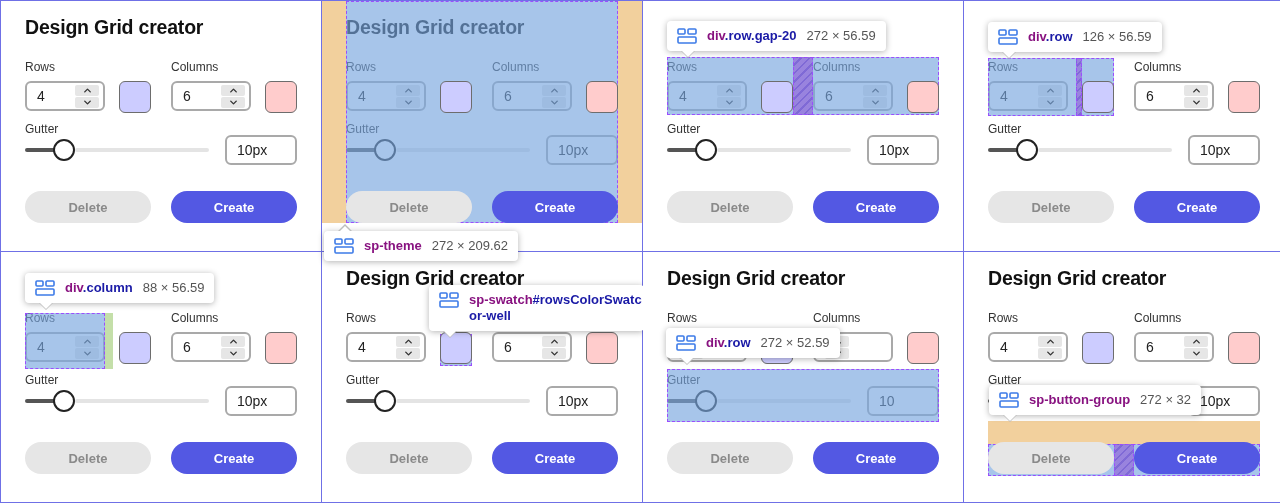 This screenshot has width=1280, height=503. Describe the element at coordinates (1117, 37) in the screenshot. I see `element-size: 126 × 56.59` at that location.